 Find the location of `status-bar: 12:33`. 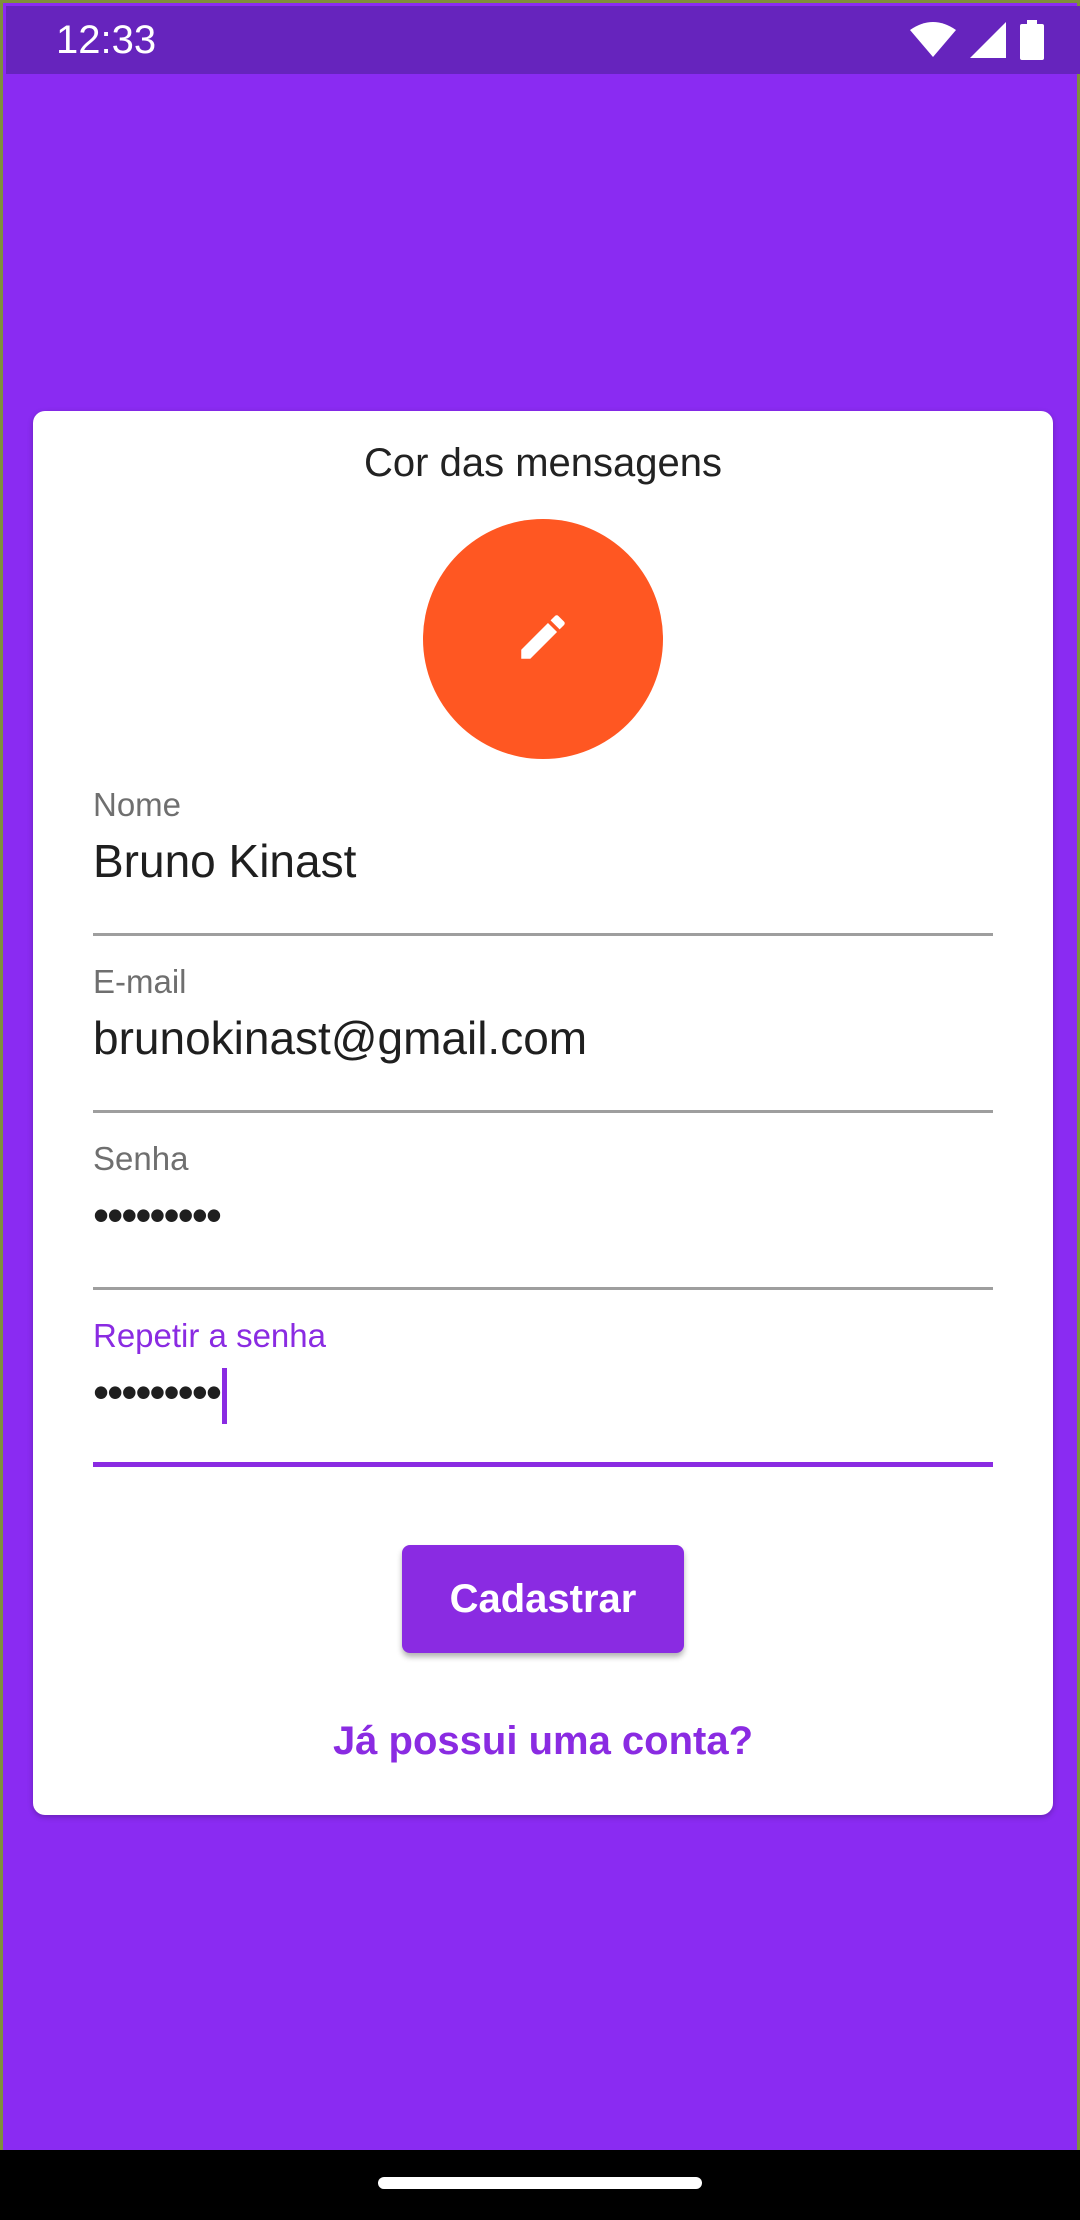

status-bar: 12:33 is located at coordinates (543, 40).